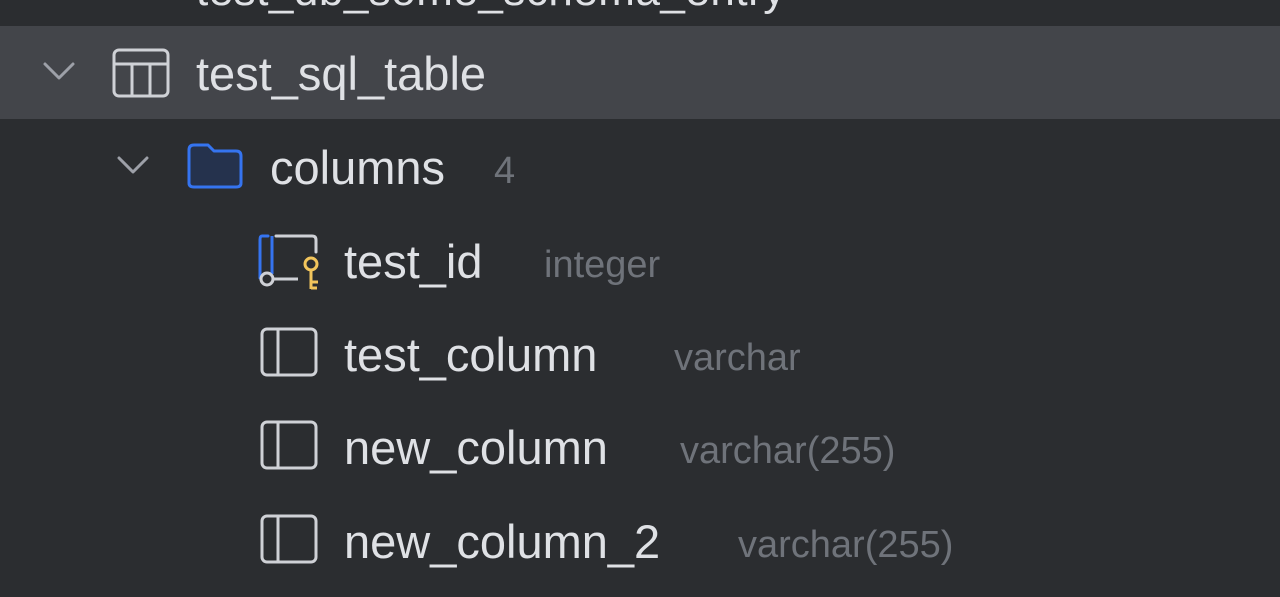 The image size is (1280, 597). What do you see at coordinates (291, 265) in the screenshot?
I see `primary-key-column-icon` at bounding box center [291, 265].